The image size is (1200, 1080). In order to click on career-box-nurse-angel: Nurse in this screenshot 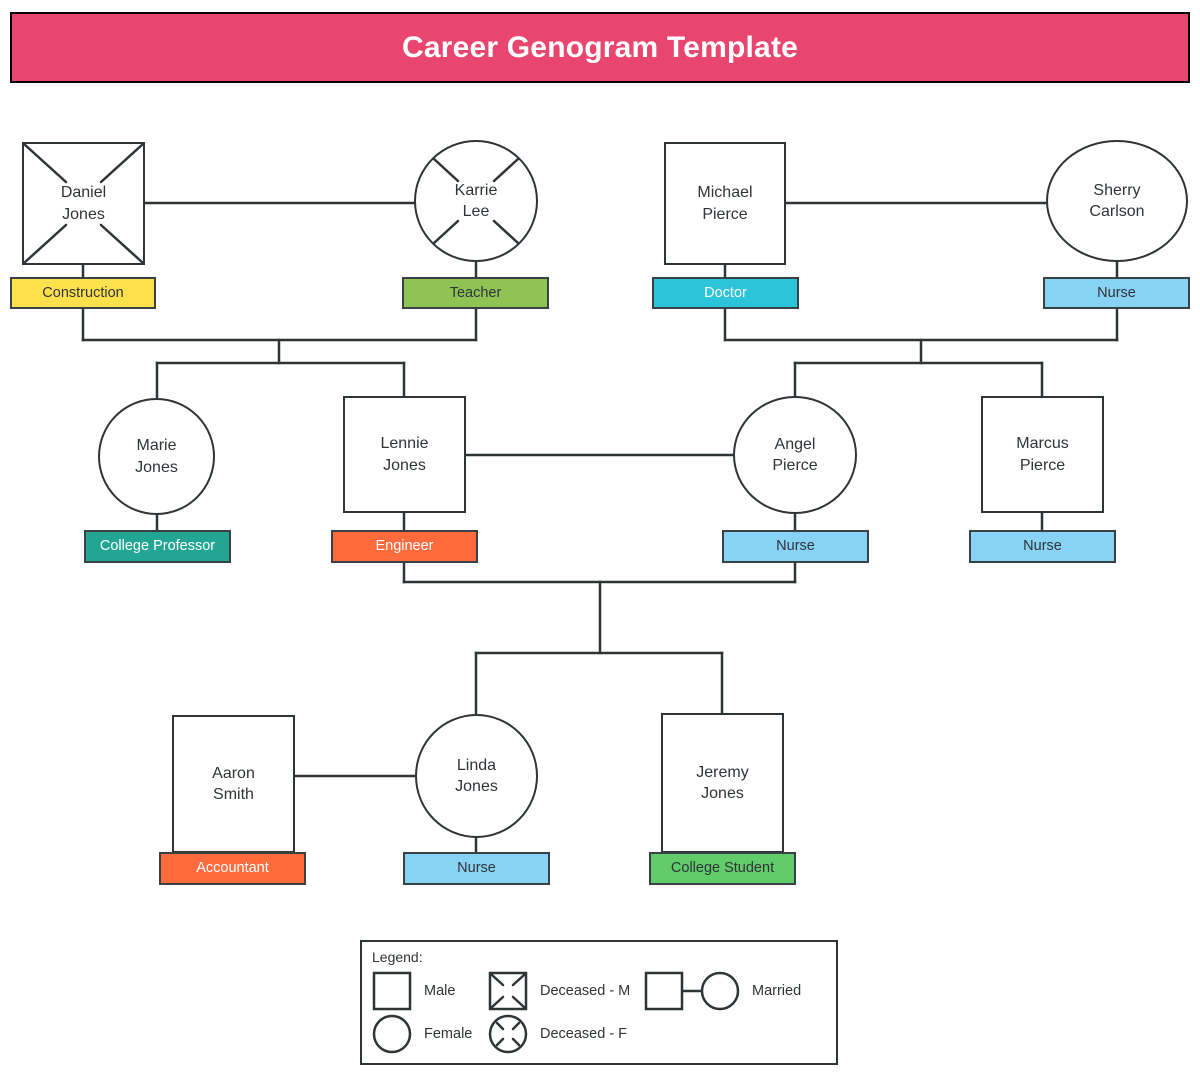, I will do `click(795, 546)`.